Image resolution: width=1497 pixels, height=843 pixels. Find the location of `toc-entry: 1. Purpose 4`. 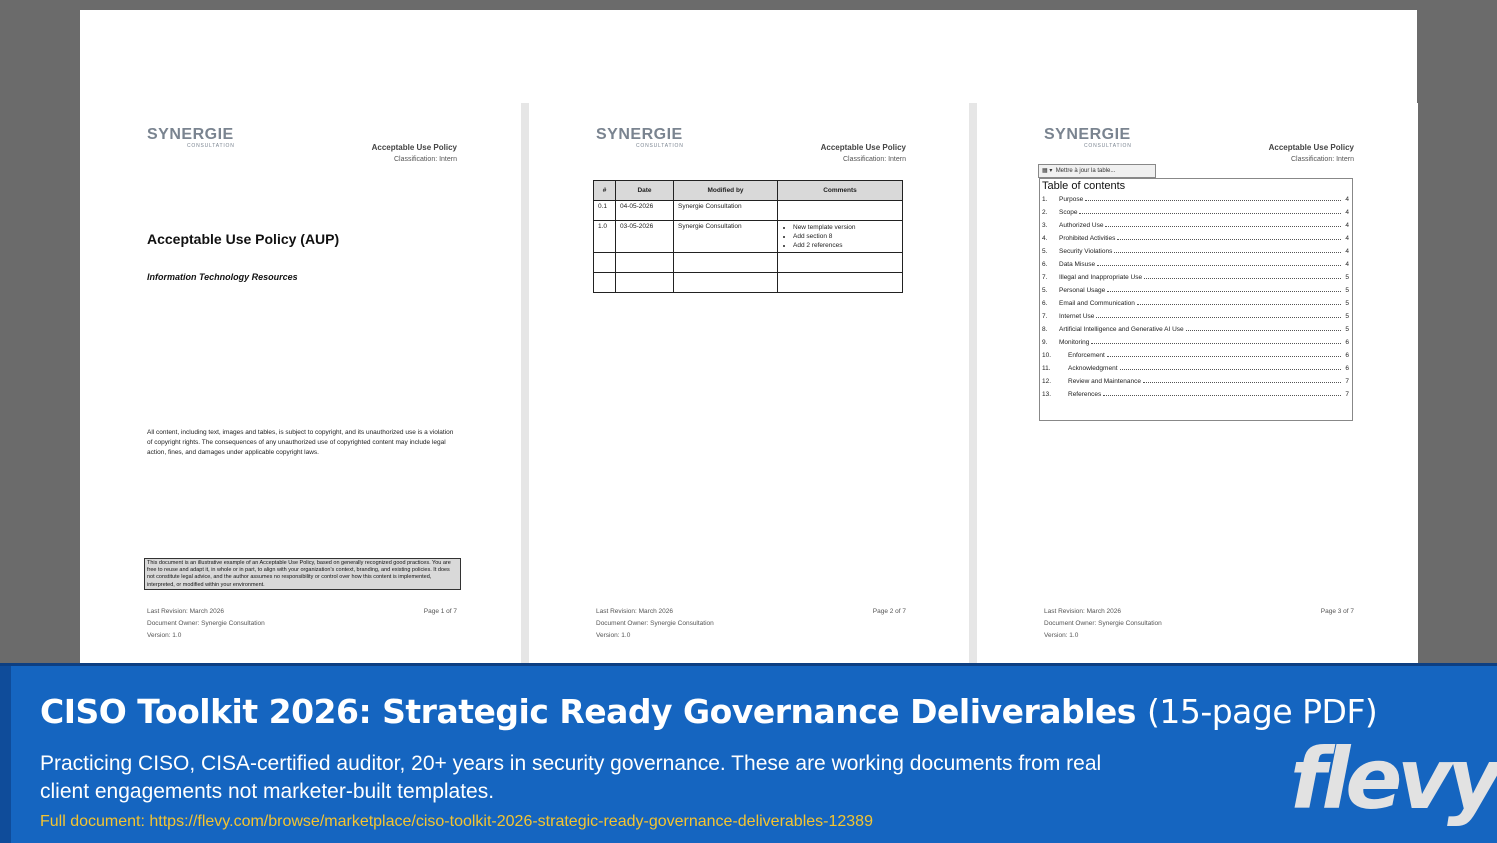

toc-entry: 1. Purpose 4 is located at coordinates (1196, 199).